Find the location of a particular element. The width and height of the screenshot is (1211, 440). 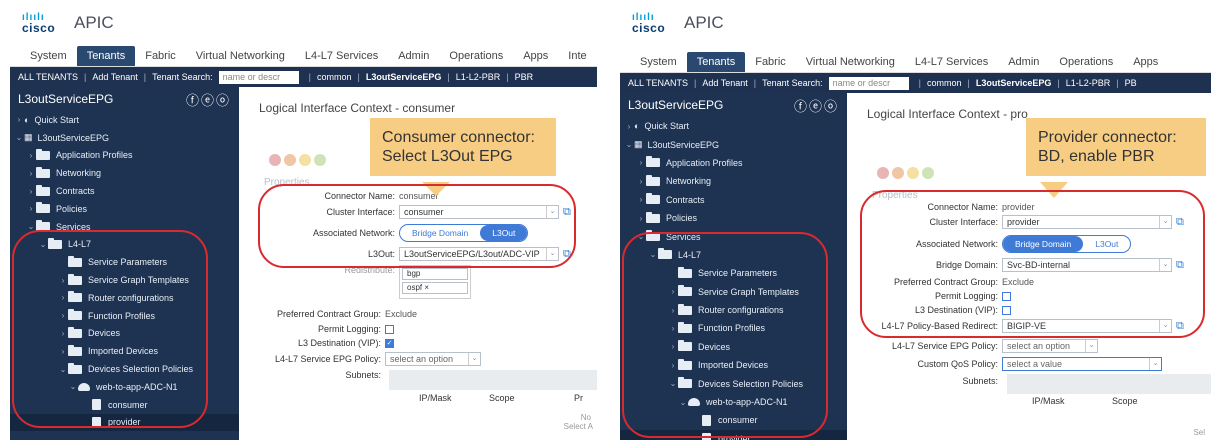

col-pr: Pr is located at coordinates (578, 398).